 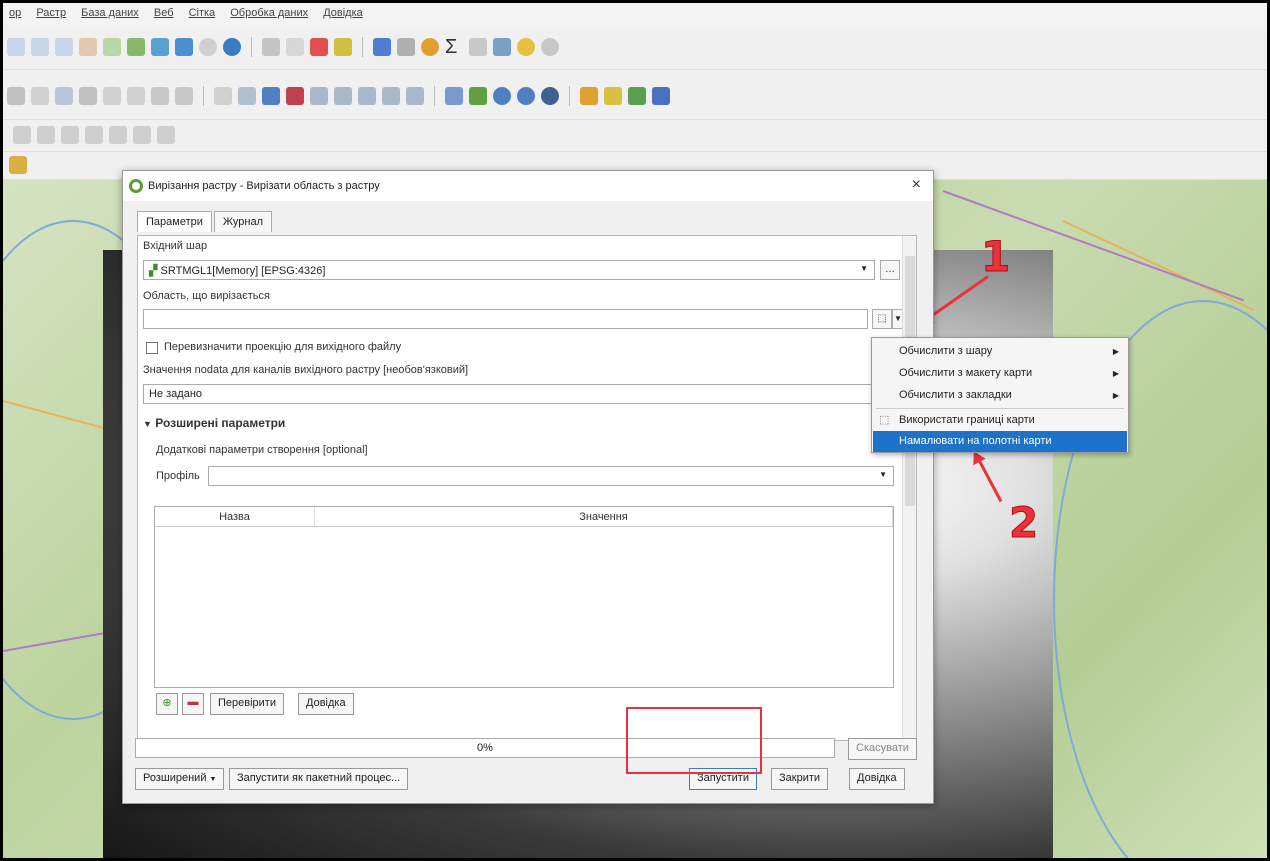 What do you see at coordinates (214, 423) in the screenshot?
I see `advanced-section-toggle: ▼ Розширені параметри` at bounding box center [214, 423].